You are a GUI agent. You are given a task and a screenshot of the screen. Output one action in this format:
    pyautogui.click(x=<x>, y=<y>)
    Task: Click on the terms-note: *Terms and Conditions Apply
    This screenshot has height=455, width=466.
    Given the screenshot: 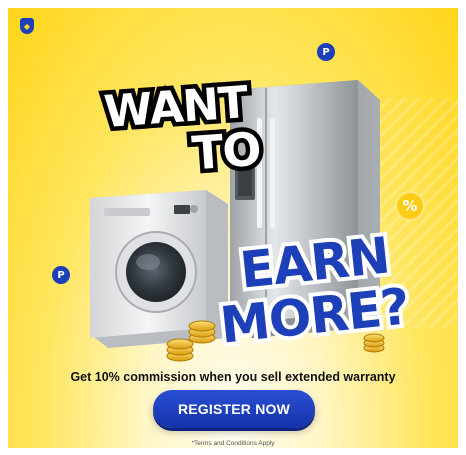 What is the action you would take?
    pyautogui.click(x=233, y=443)
    